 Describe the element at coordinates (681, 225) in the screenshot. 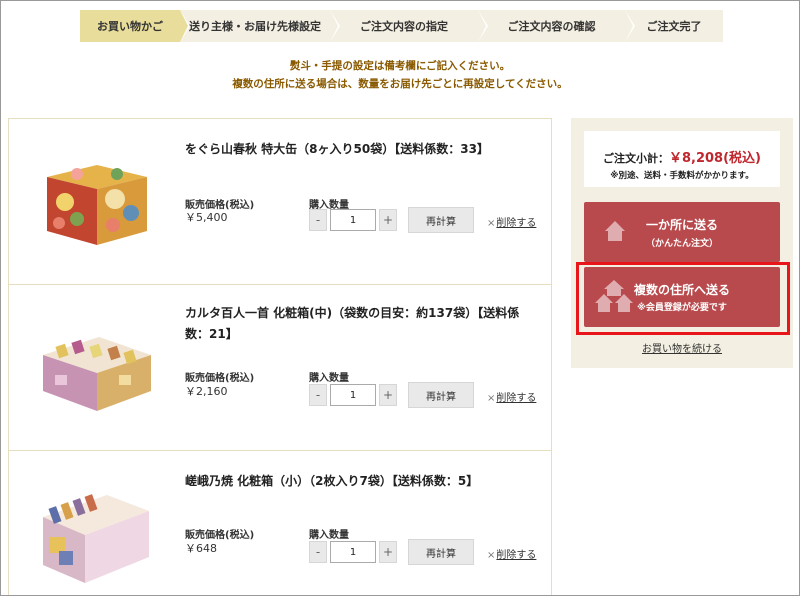

I see `single-address-label: 一か所に送る` at that location.